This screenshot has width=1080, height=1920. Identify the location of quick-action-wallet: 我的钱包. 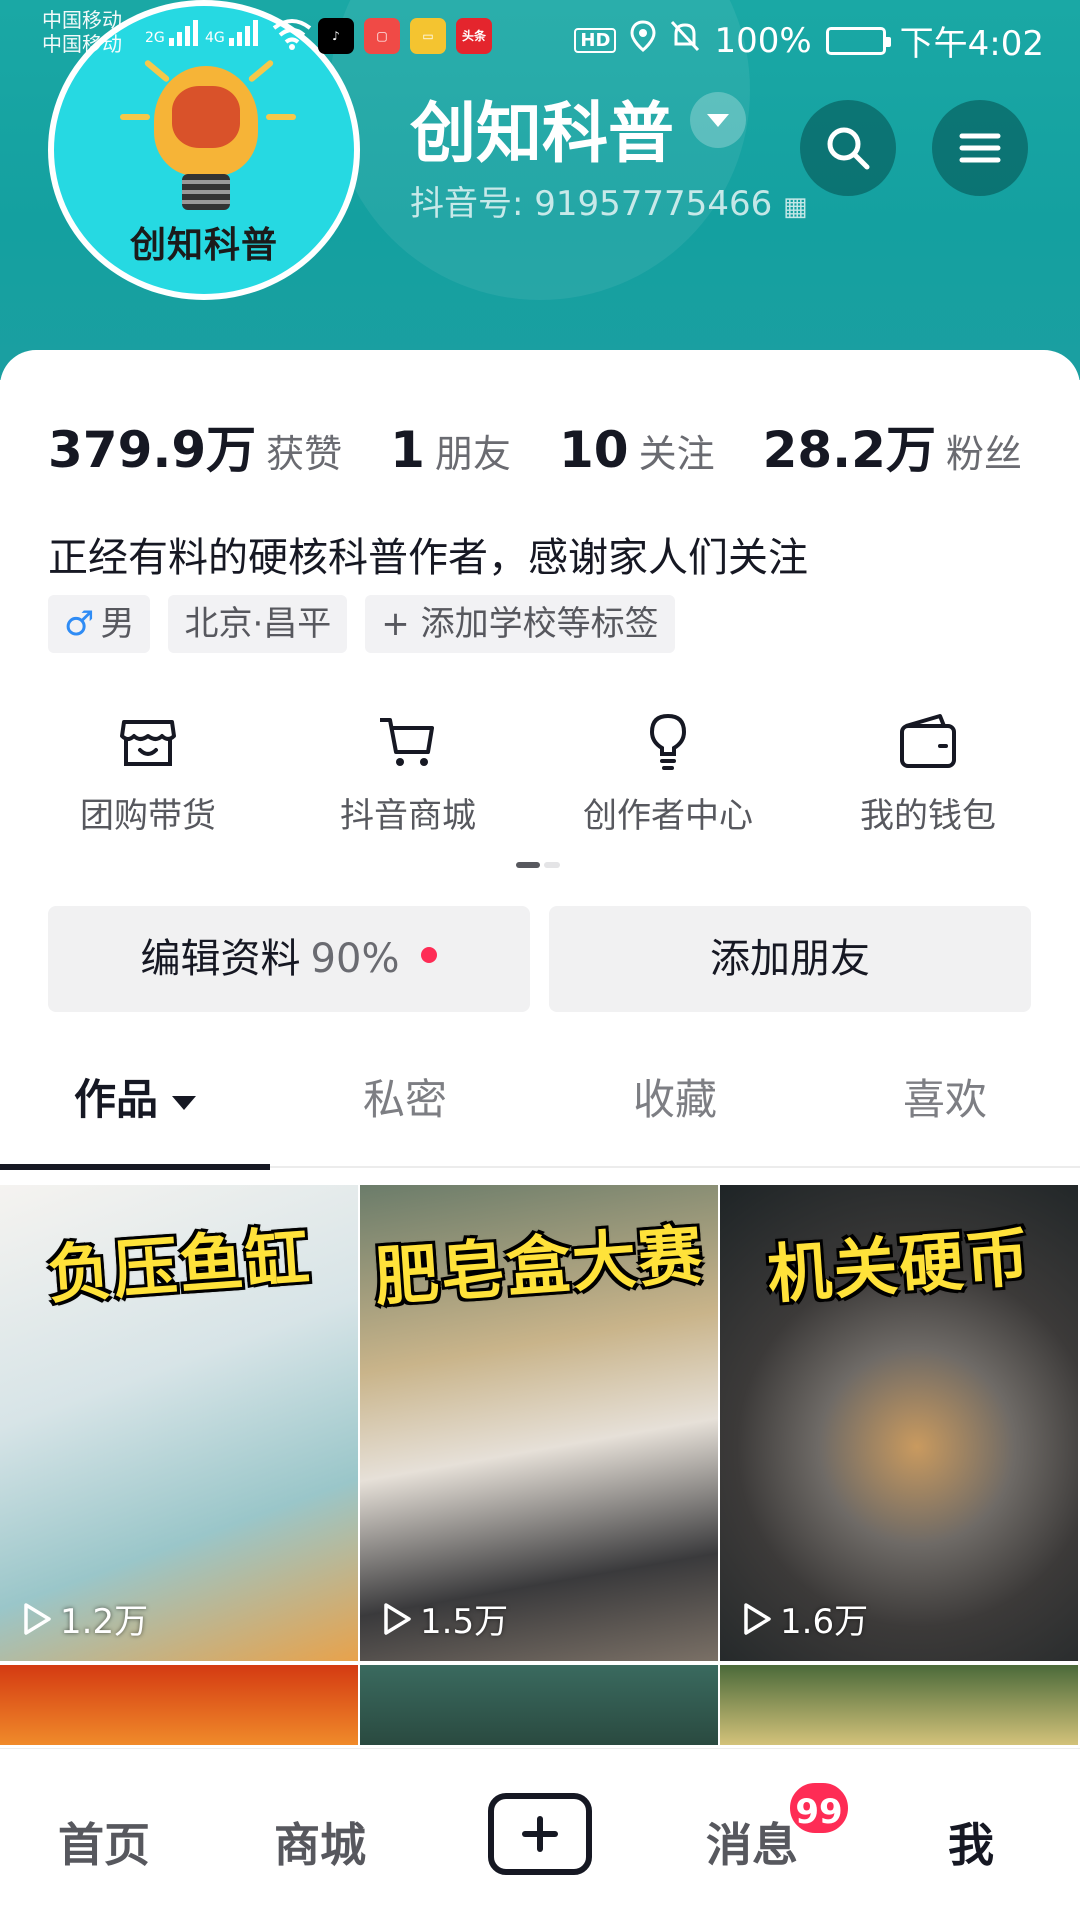
(928, 773).